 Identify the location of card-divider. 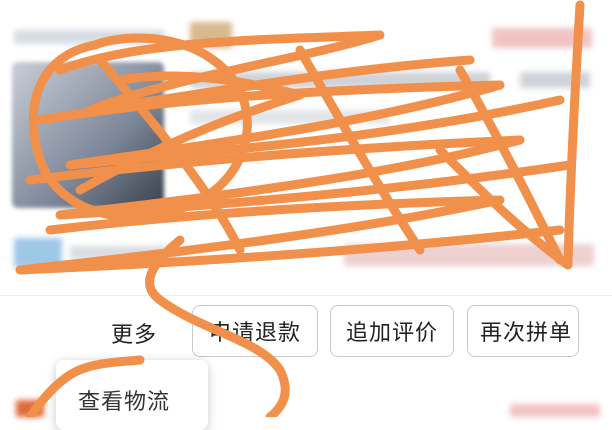
(306, 295).